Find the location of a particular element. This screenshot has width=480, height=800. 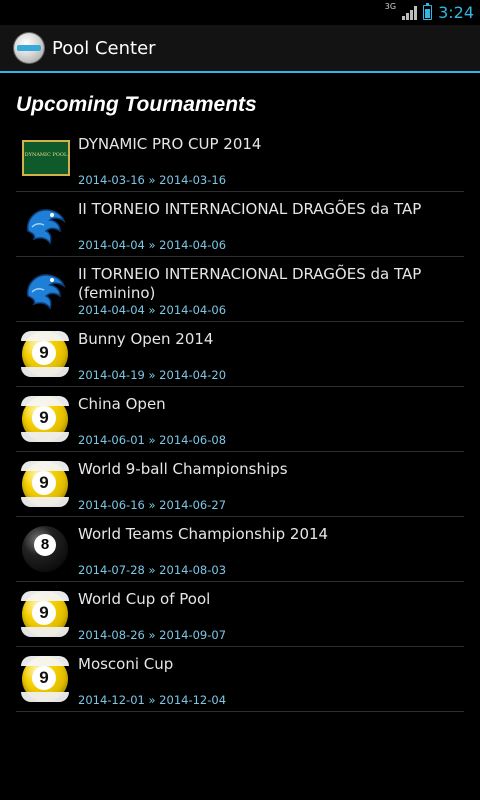

status-bar: 3G 3:24 is located at coordinates (240, 12).